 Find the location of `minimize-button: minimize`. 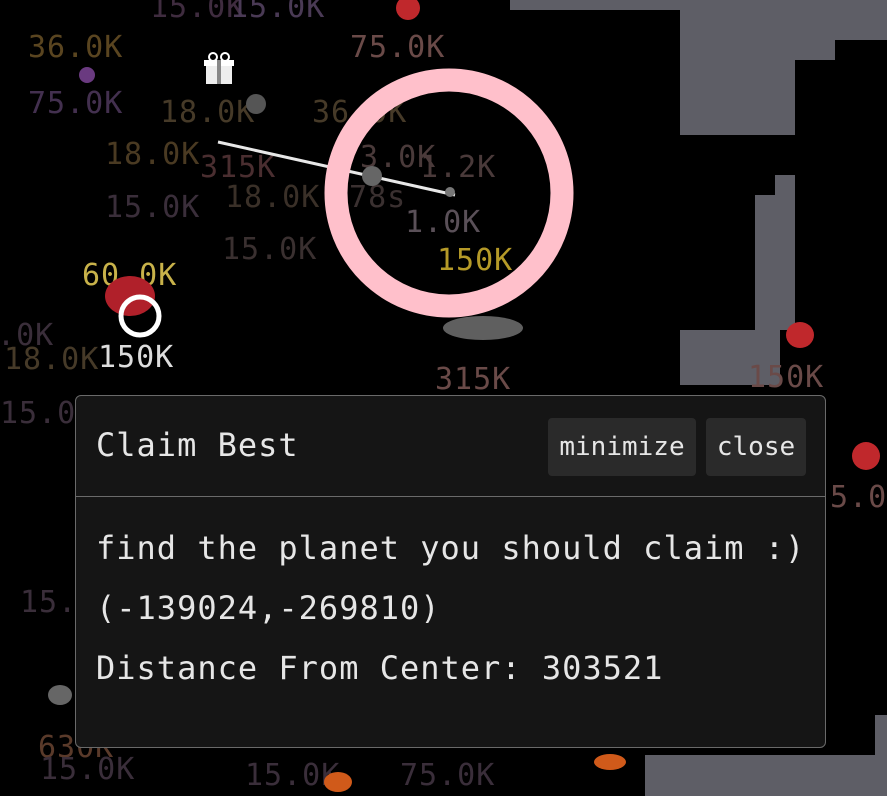

minimize-button: minimize is located at coordinates (622, 447).